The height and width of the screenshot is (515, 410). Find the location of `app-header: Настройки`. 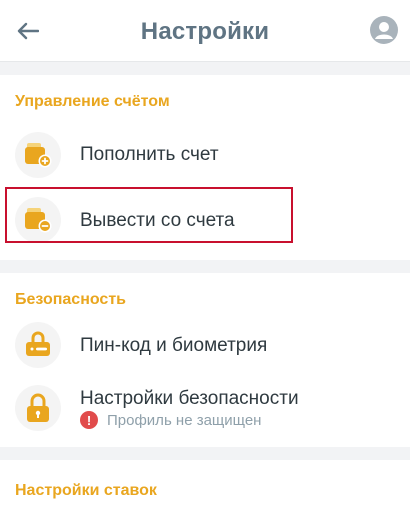

app-header: Настройки is located at coordinates (205, 31).